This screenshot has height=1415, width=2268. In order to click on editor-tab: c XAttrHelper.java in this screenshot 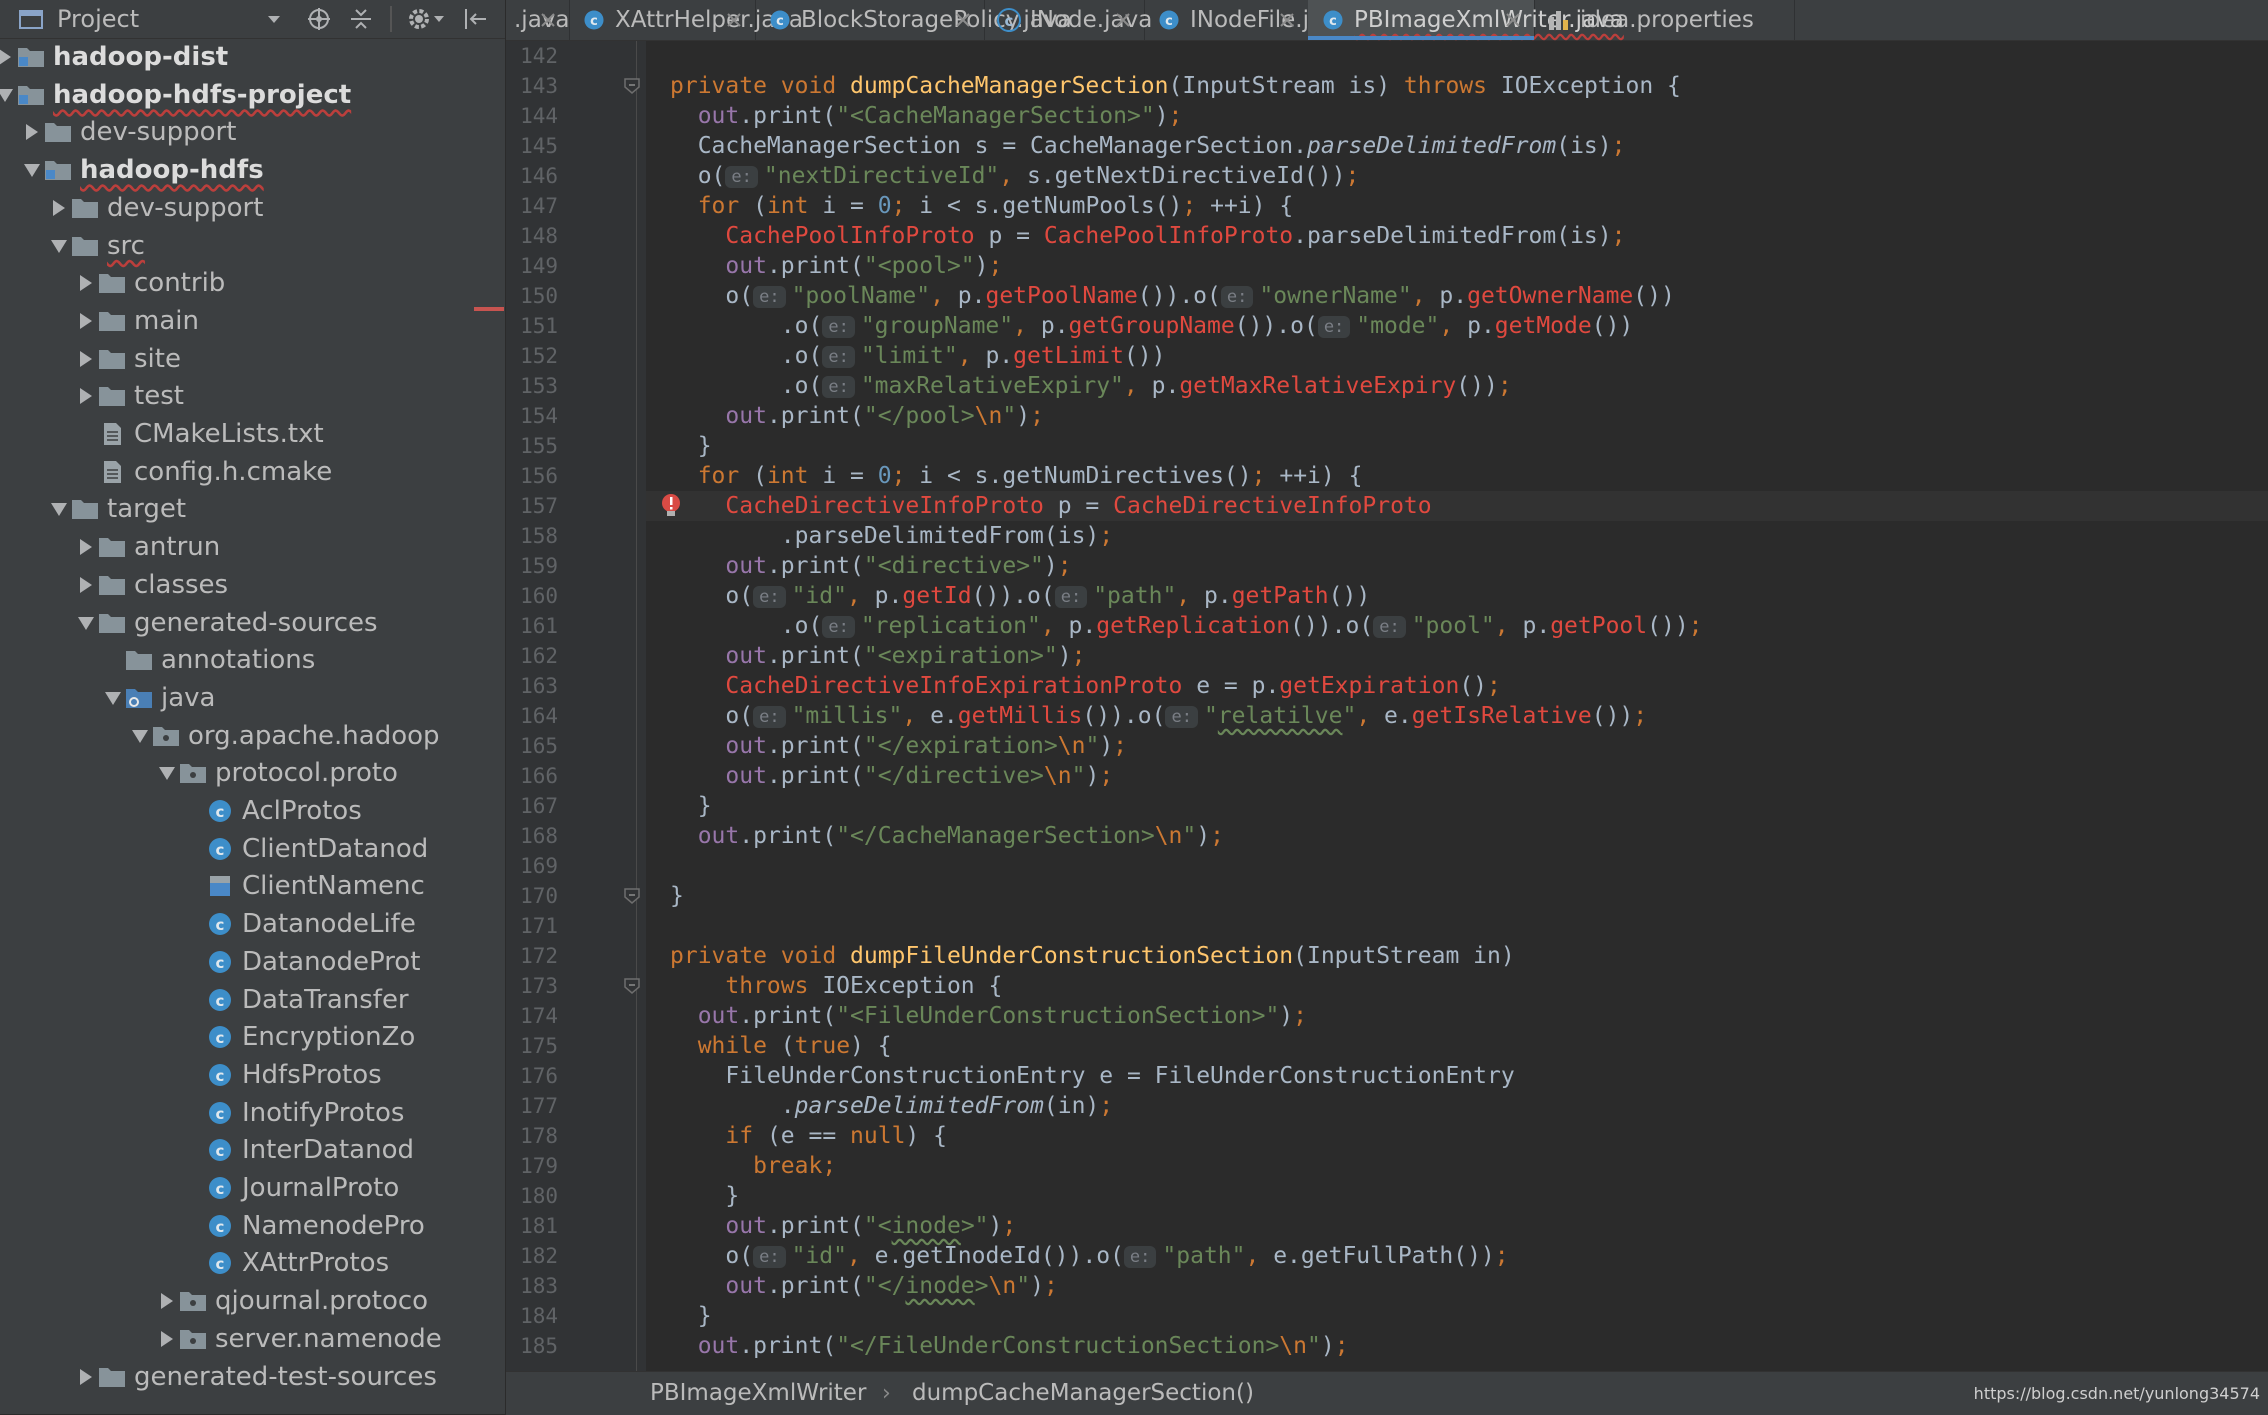, I will do `click(686, 20)`.